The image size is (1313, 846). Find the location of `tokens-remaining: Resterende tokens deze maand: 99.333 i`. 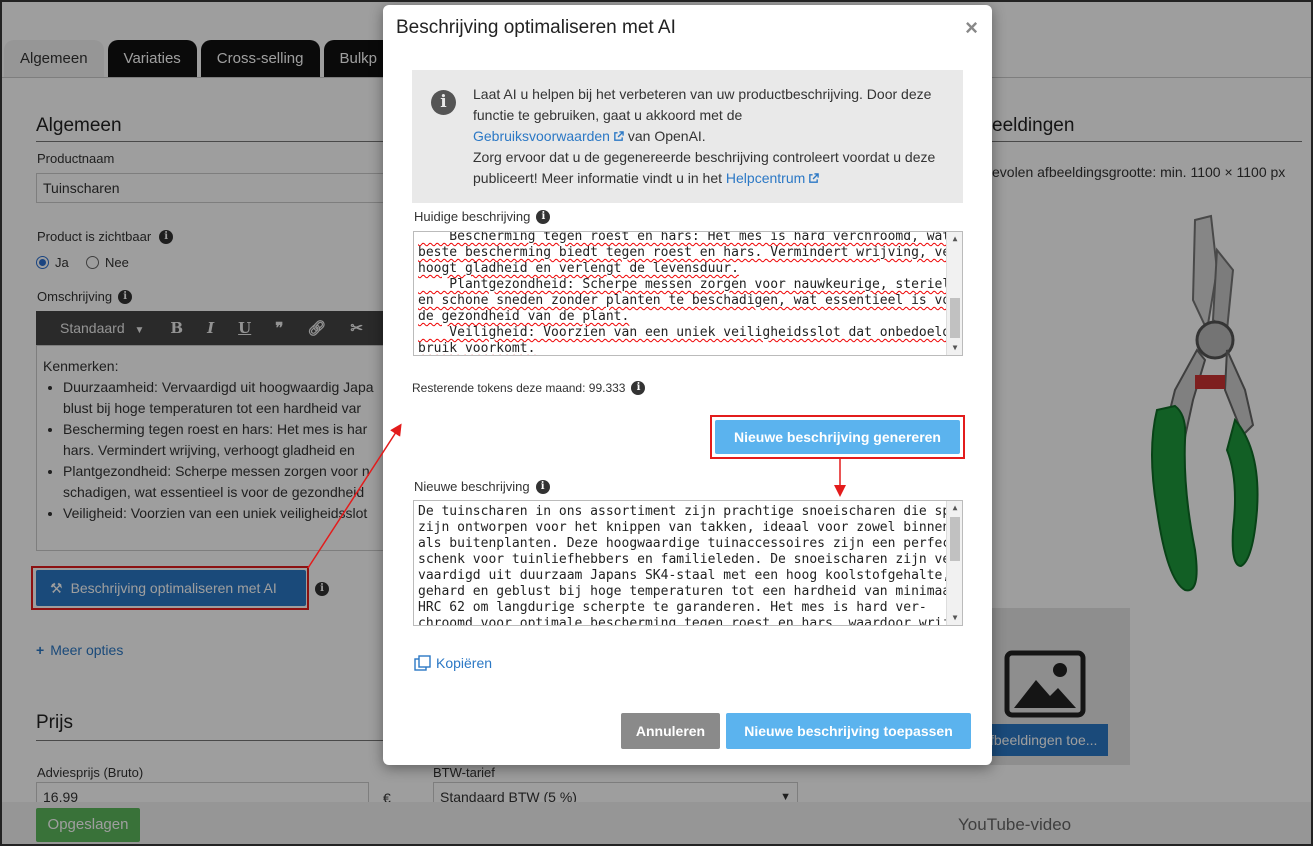

tokens-remaining: Resterende tokens deze maand: 99.333 i is located at coordinates (529, 388).